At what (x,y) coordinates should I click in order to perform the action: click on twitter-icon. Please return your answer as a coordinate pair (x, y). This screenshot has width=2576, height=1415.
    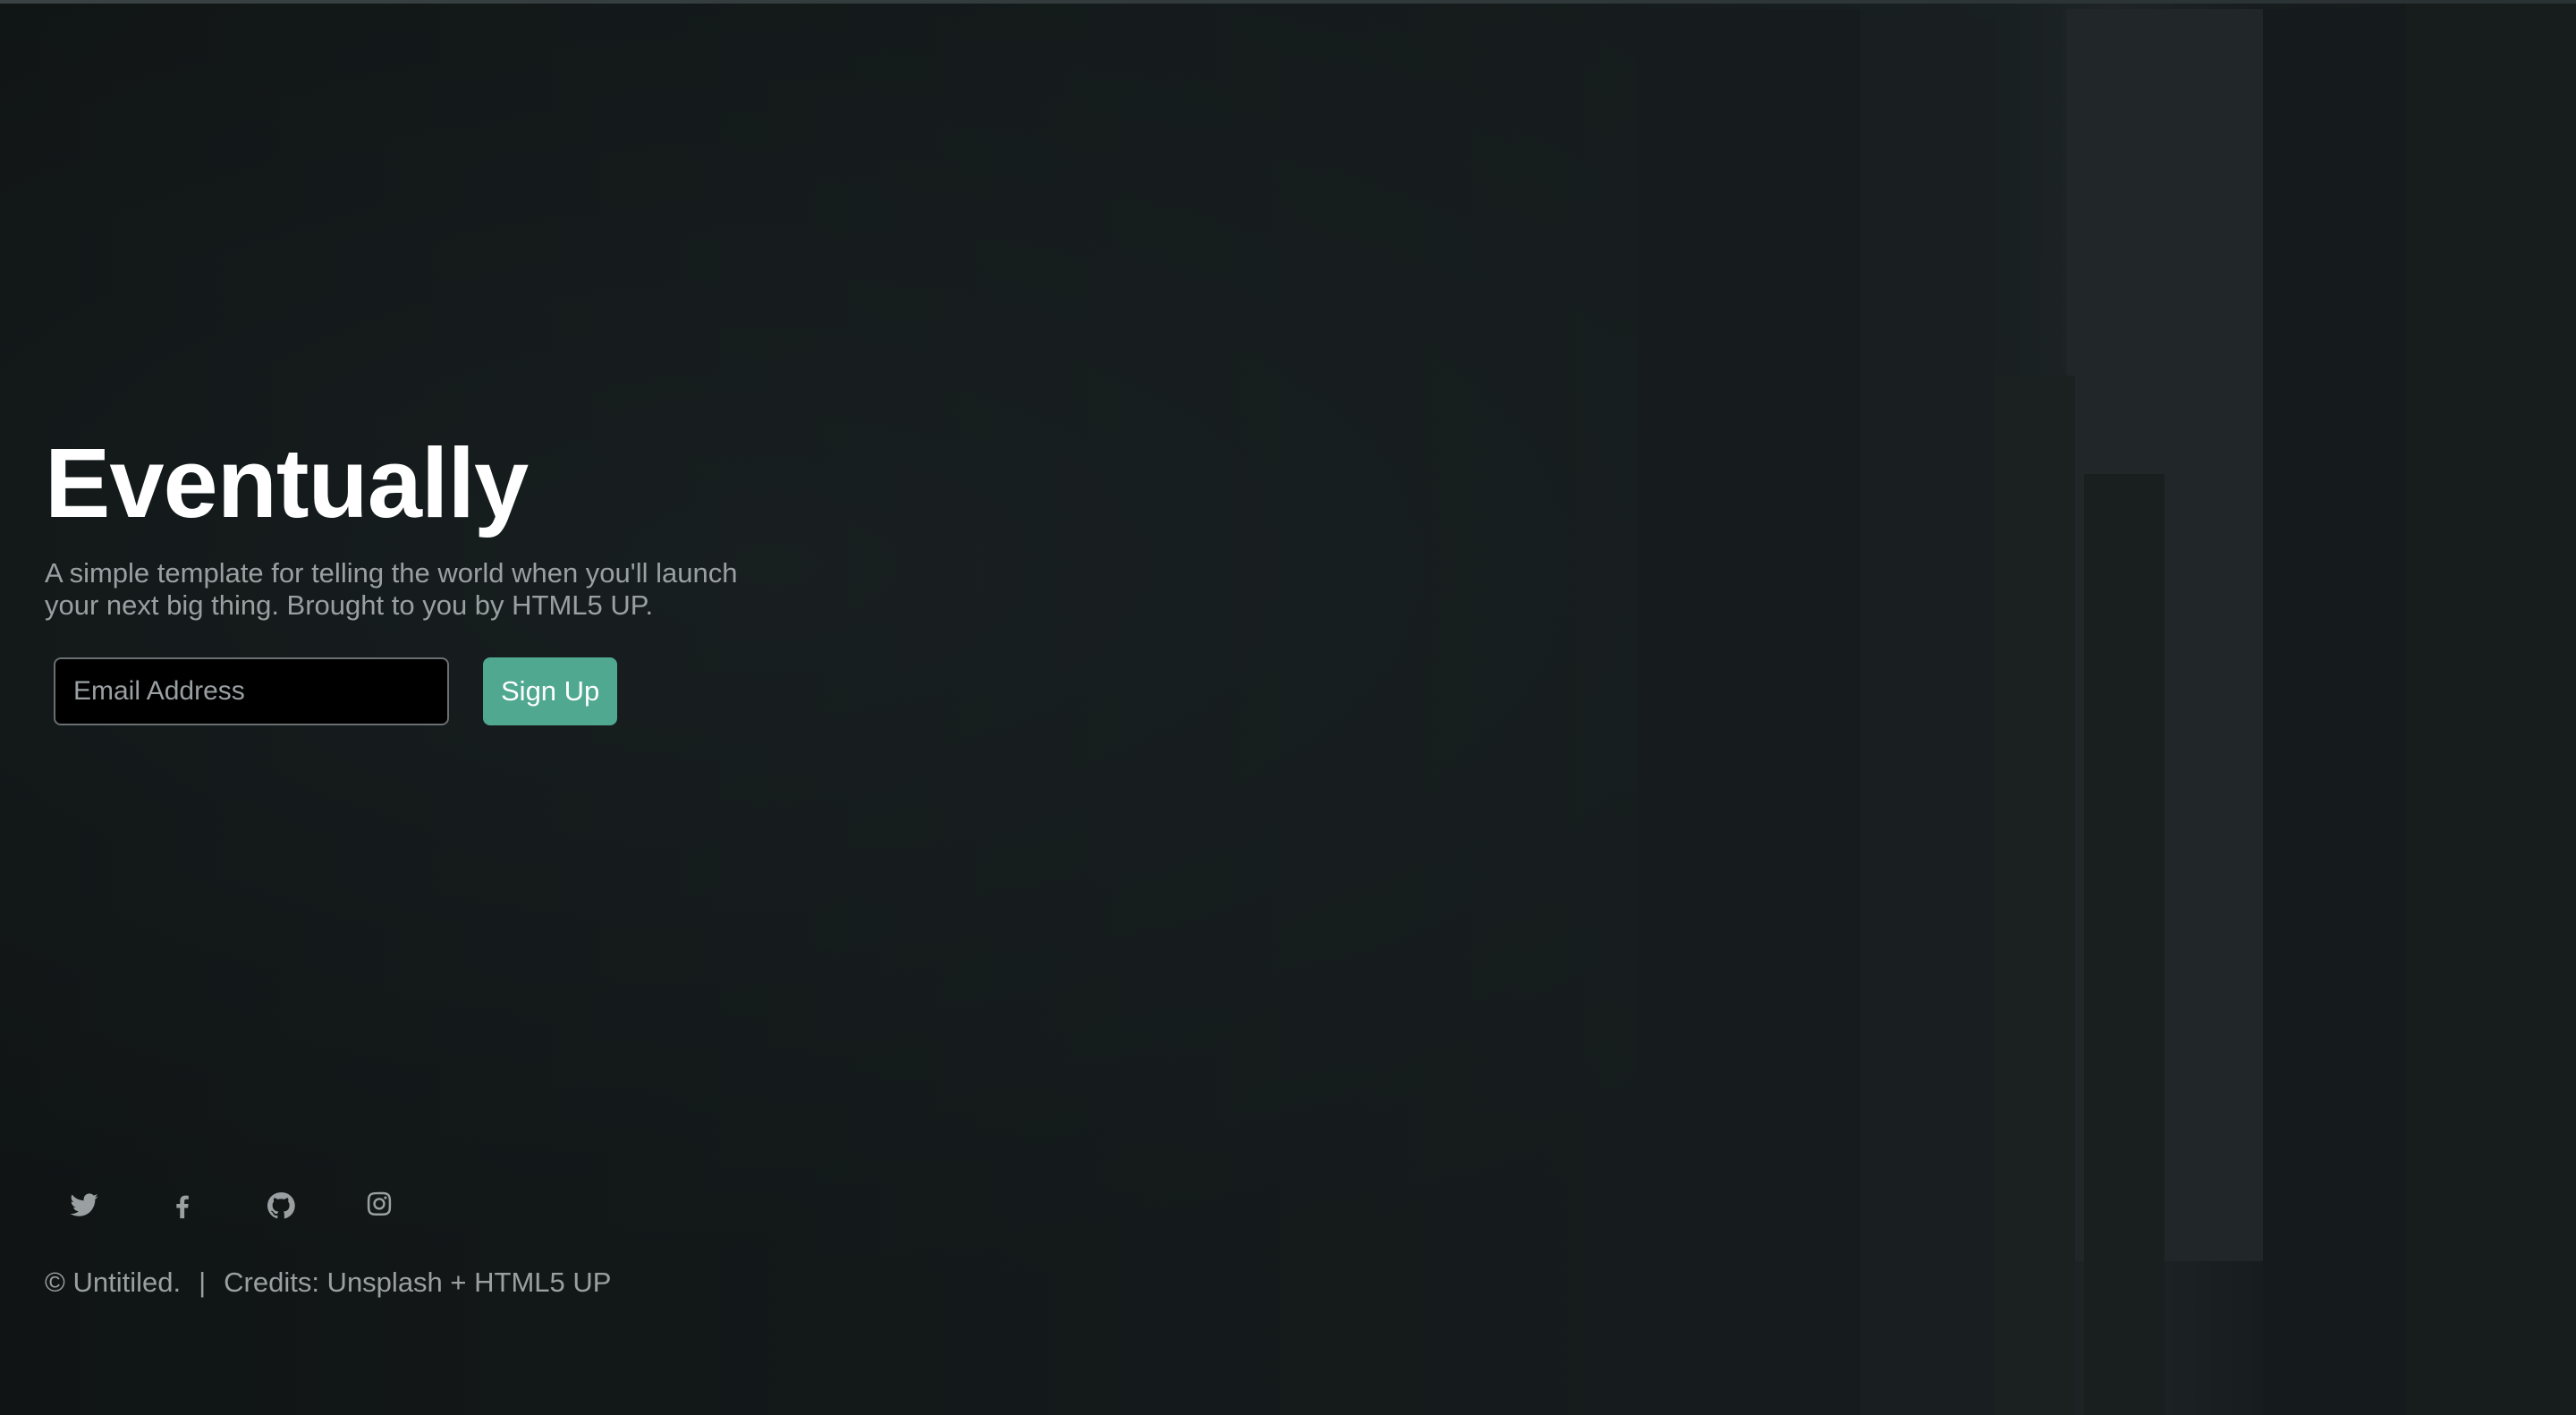
    Looking at the image, I should click on (84, 1204).